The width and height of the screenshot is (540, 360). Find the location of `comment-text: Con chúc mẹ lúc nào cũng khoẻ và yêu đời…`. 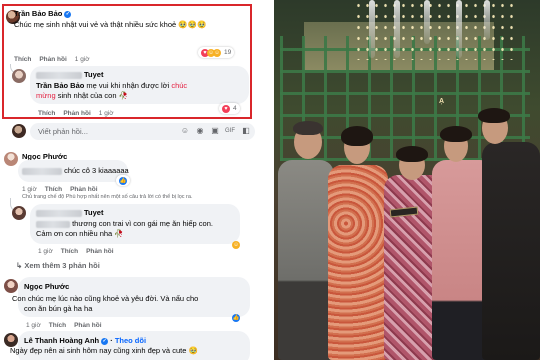

comment-text: Con chúc mẹ lúc nào cũng khoẻ và yêu đời… is located at coordinates (105, 298).